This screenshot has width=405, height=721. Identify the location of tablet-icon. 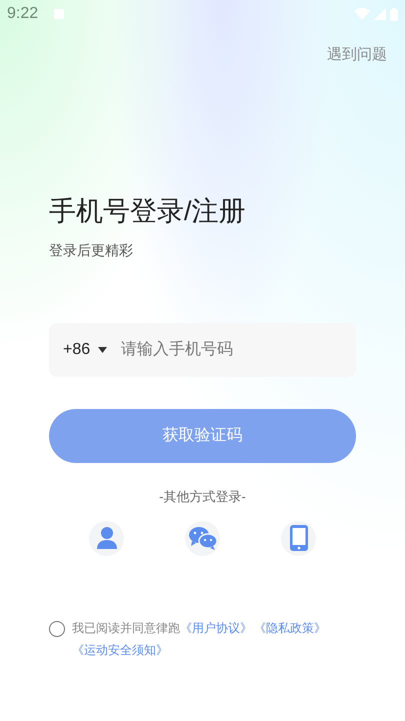
(299, 538).